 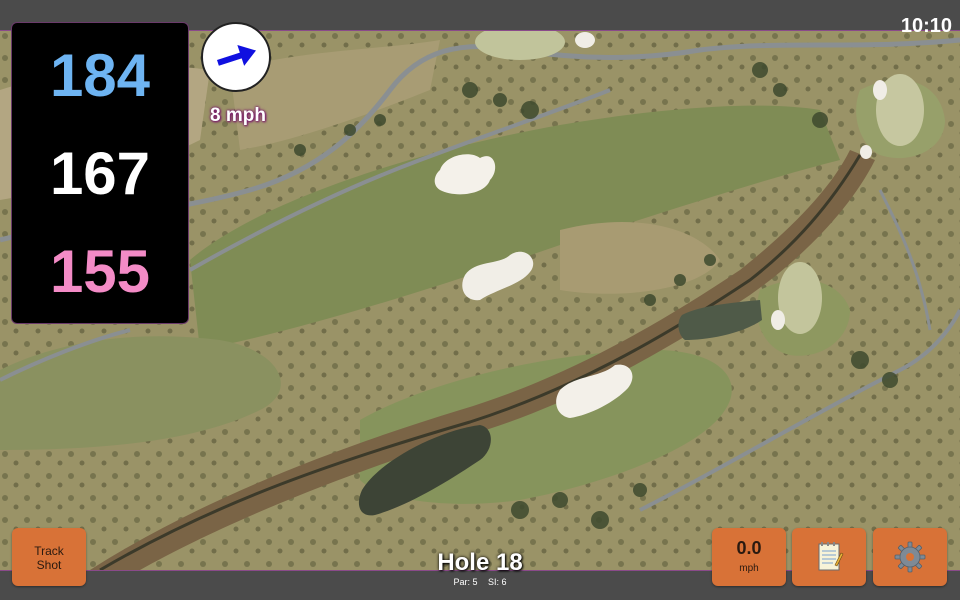 I want to click on track-shot-button: Track Shot, so click(x=49, y=557).